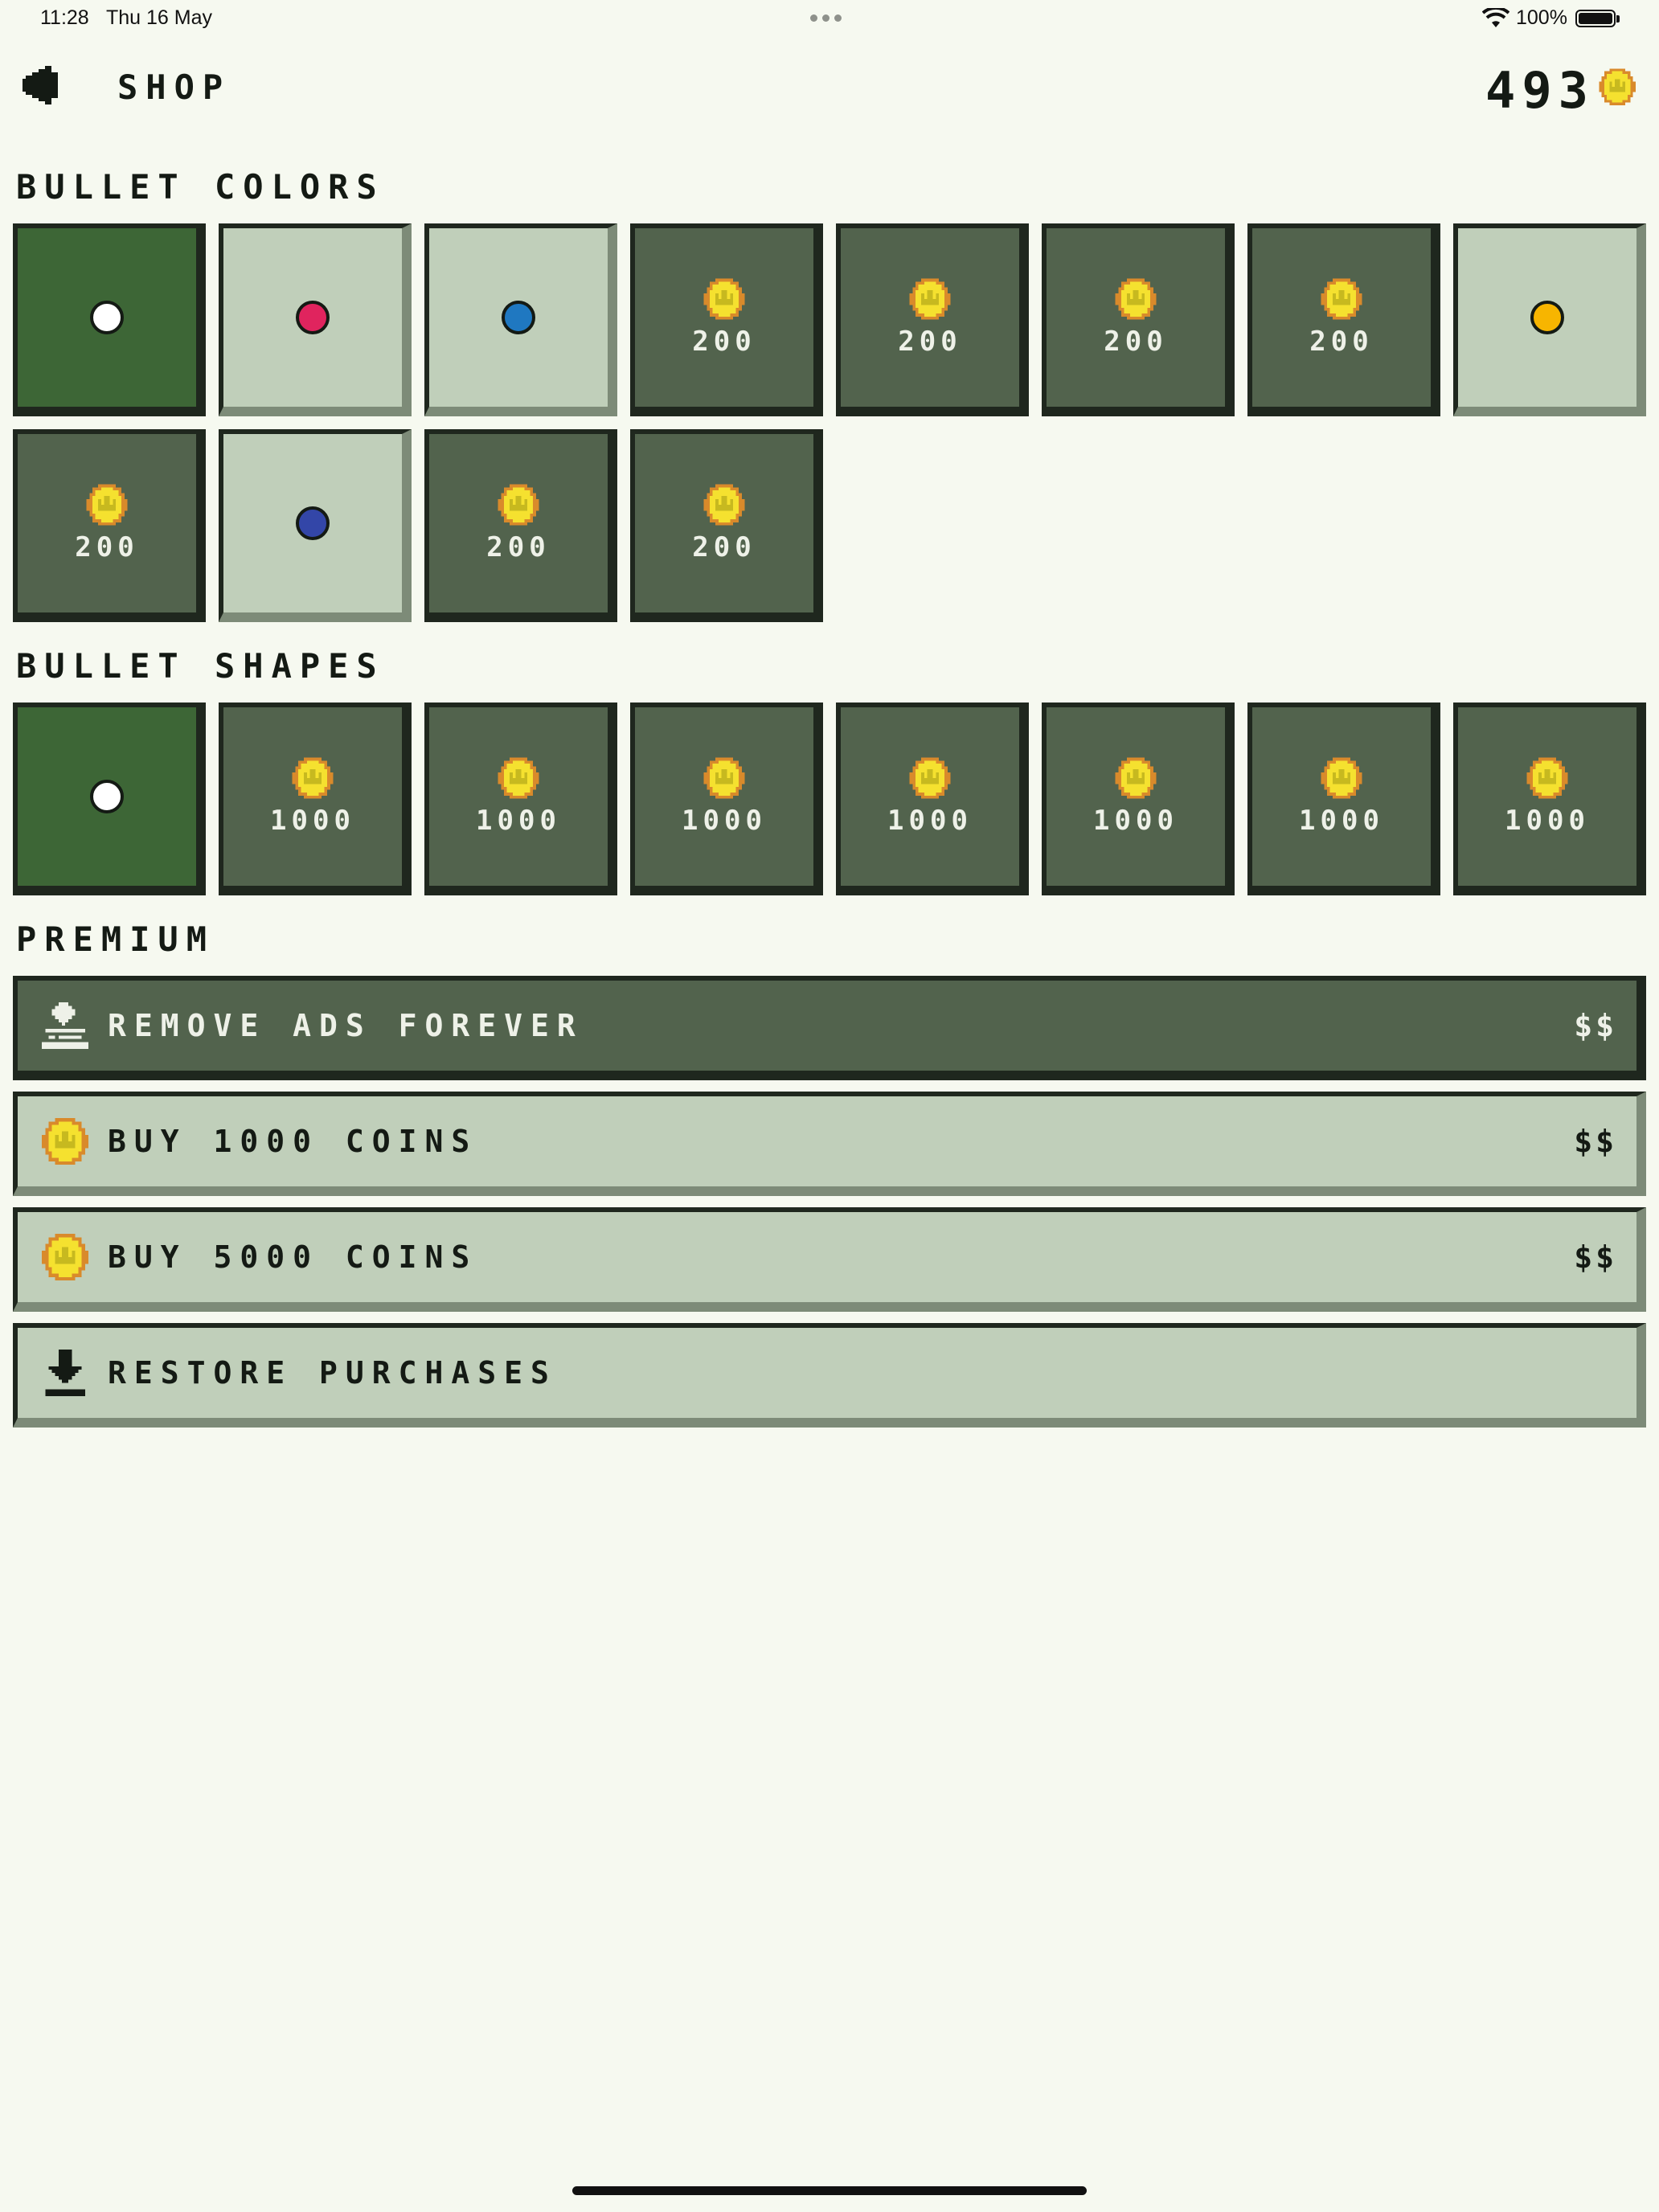  I want to click on status-bar: 11:28 Thu 16 May 100%, so click(829, 20).